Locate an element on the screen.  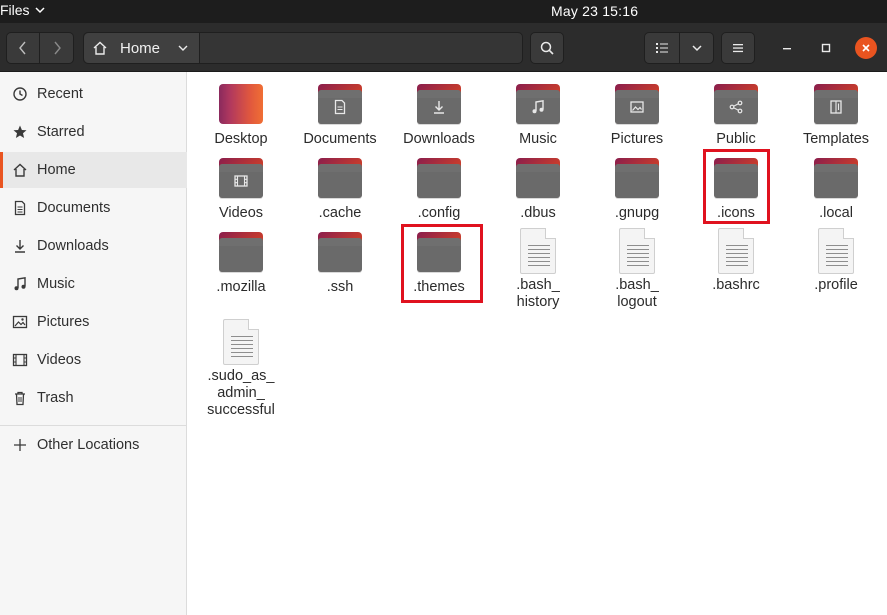
app-menu: Files is located at coordinates (23, 10).